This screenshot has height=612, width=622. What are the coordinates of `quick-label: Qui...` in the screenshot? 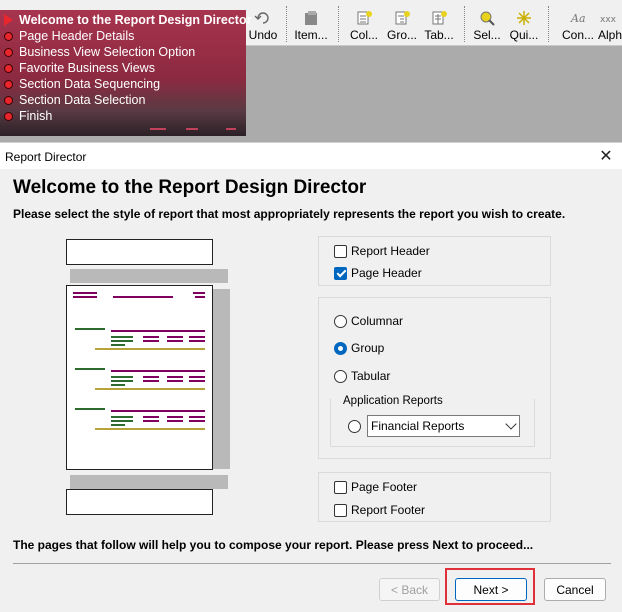 It's located at (524, 35).